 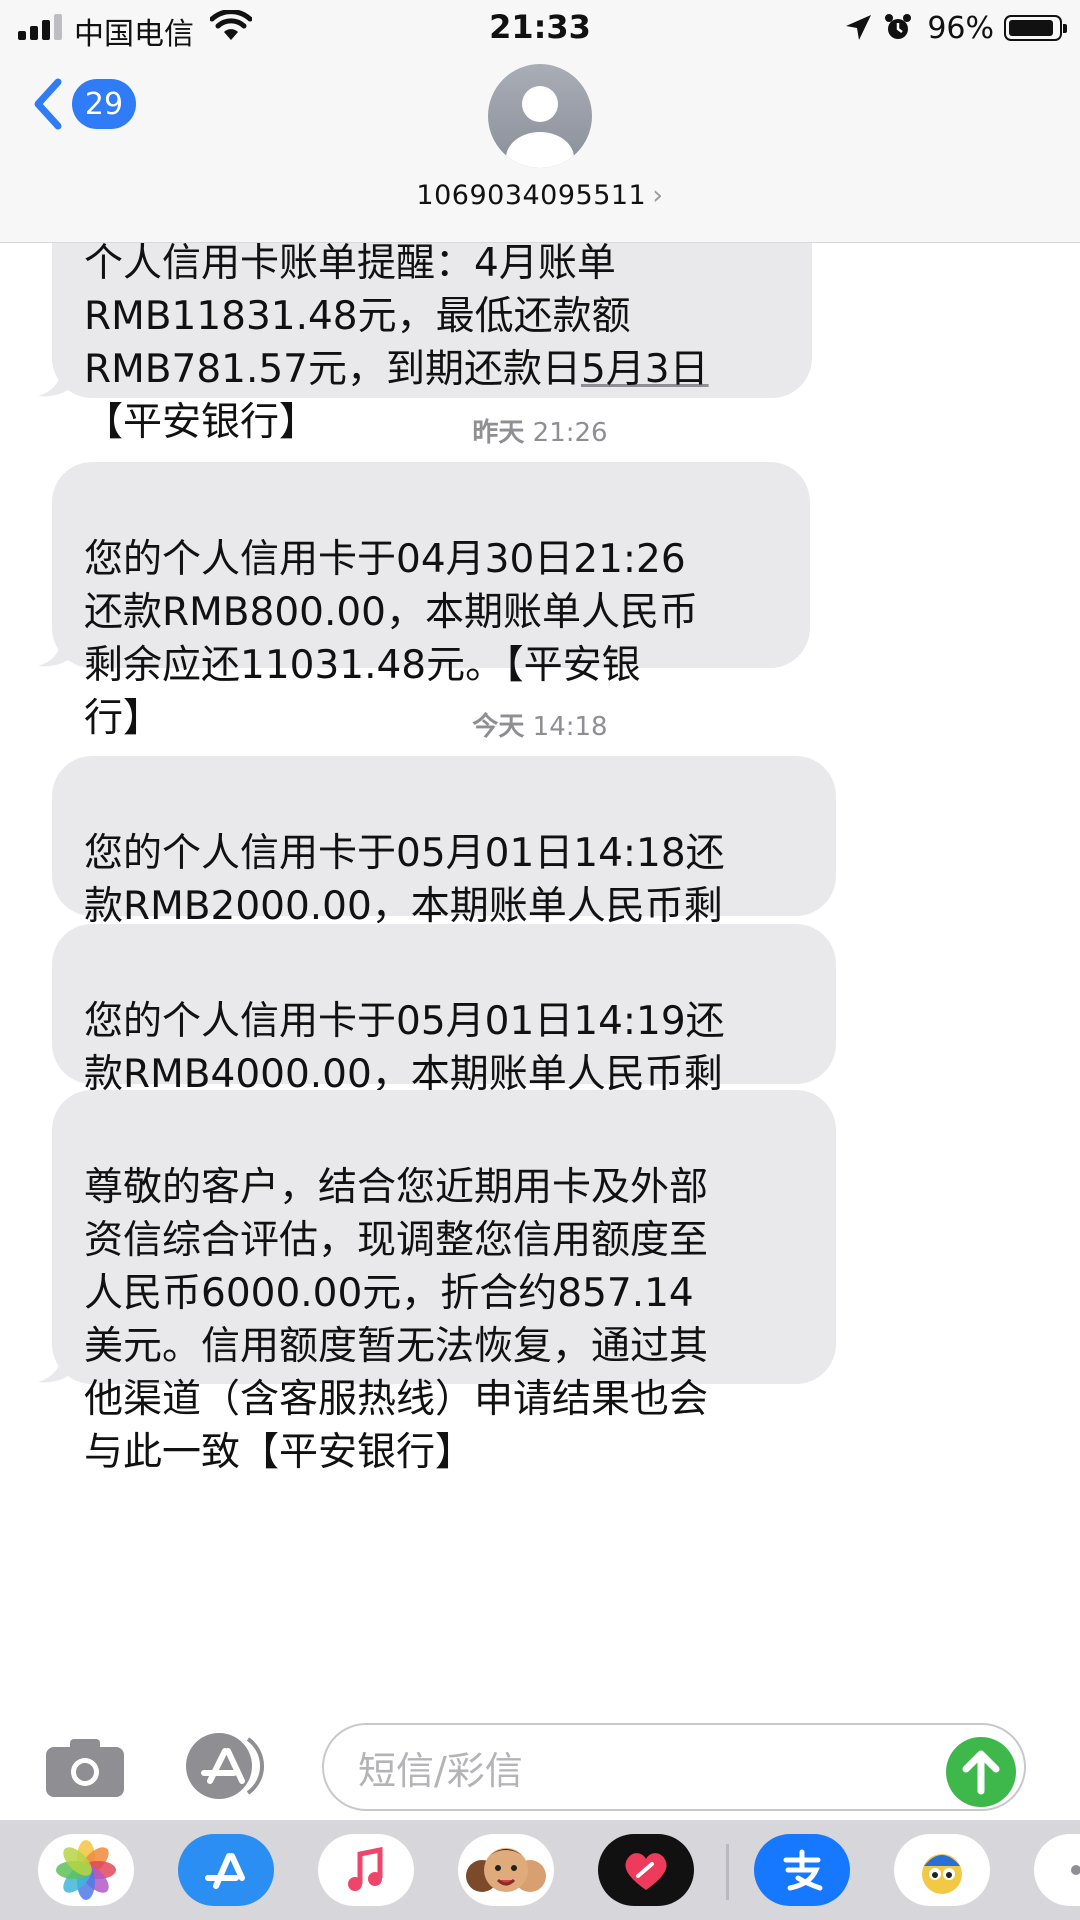 I want to click on app-drawer, so click(x=540, y=1870).